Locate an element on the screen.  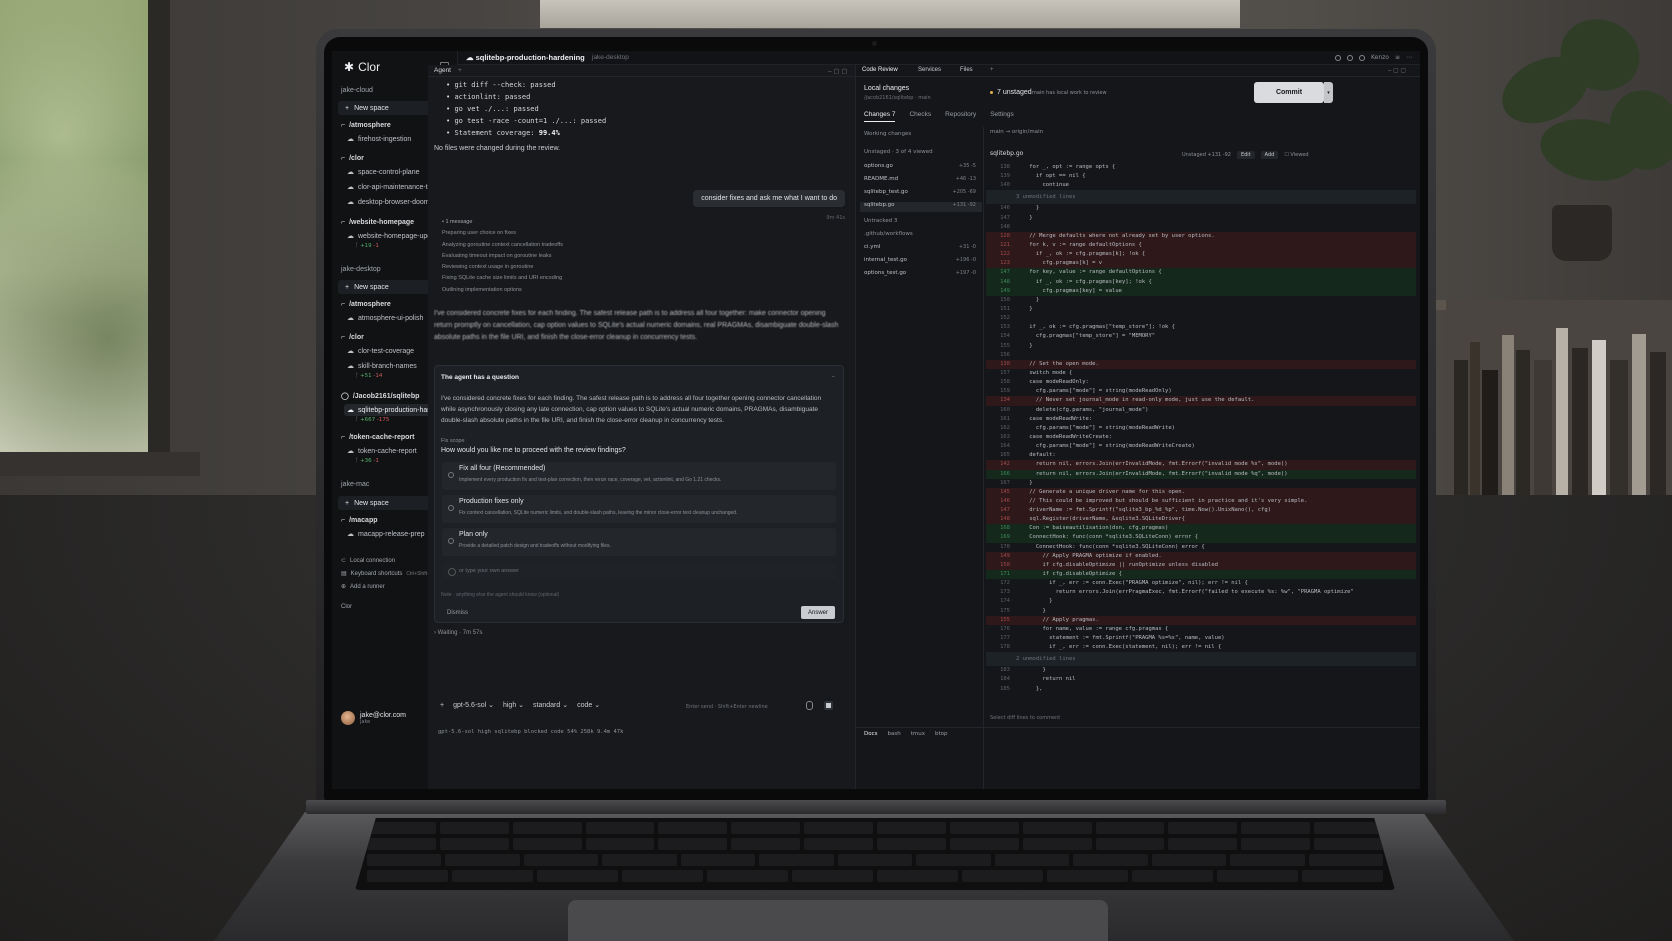
local-connection: ⊂ Local connection is located at coordinates (368, 561).